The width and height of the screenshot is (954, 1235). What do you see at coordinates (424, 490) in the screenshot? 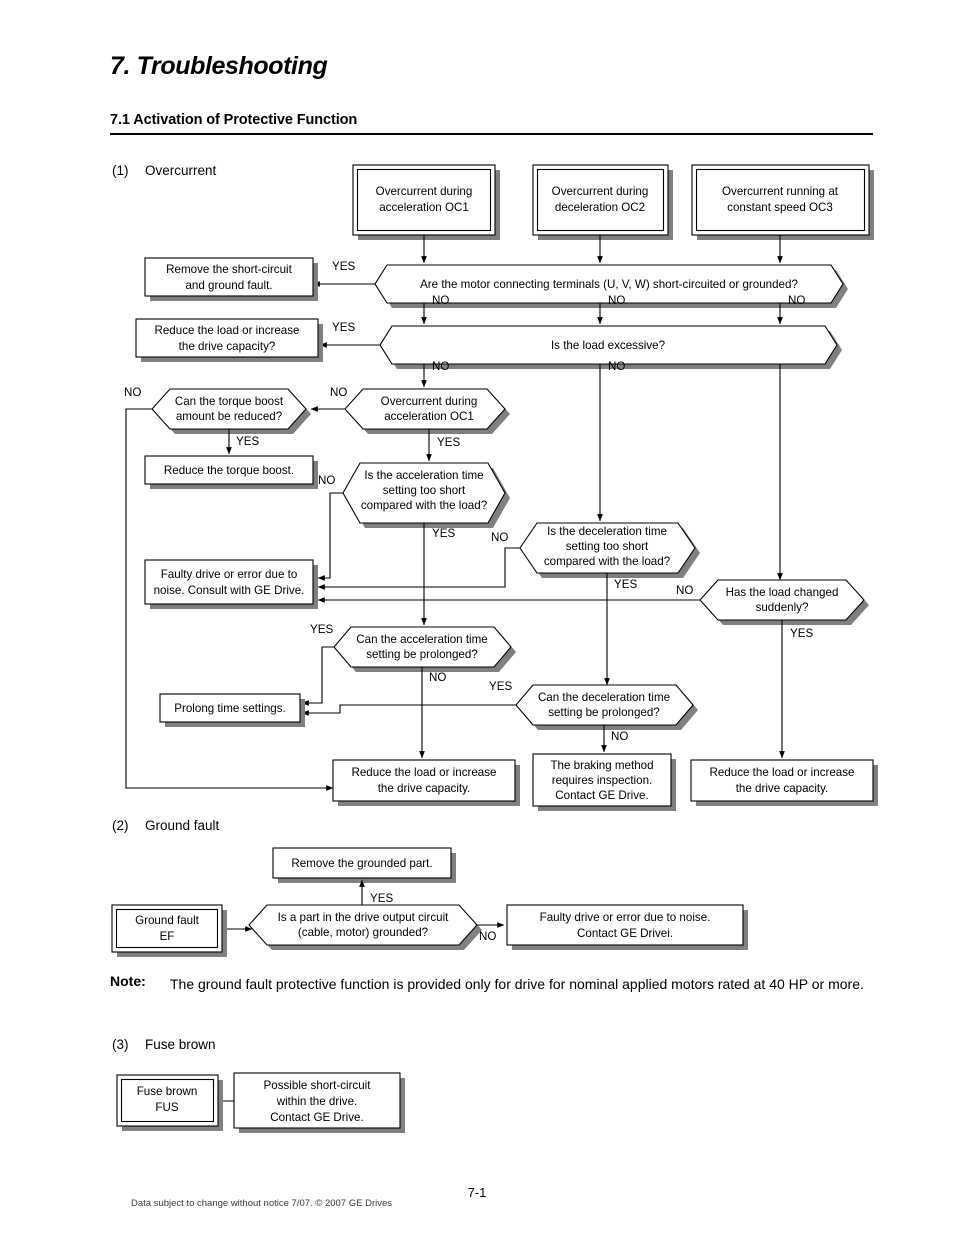
I see `decision-accel-too-short-line2: setting too short` at bounding box center [424, 490].